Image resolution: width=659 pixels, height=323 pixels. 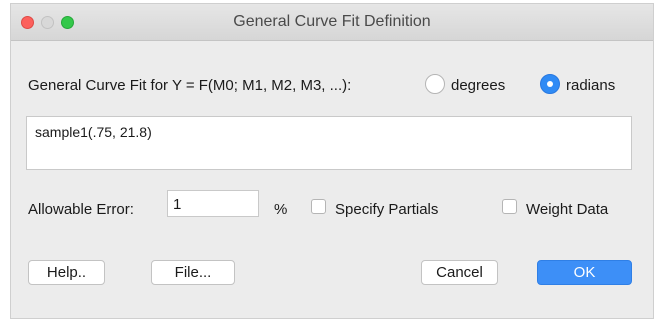 I want to click on degrees-radio-label: degrees, so click(x=478, y=85).